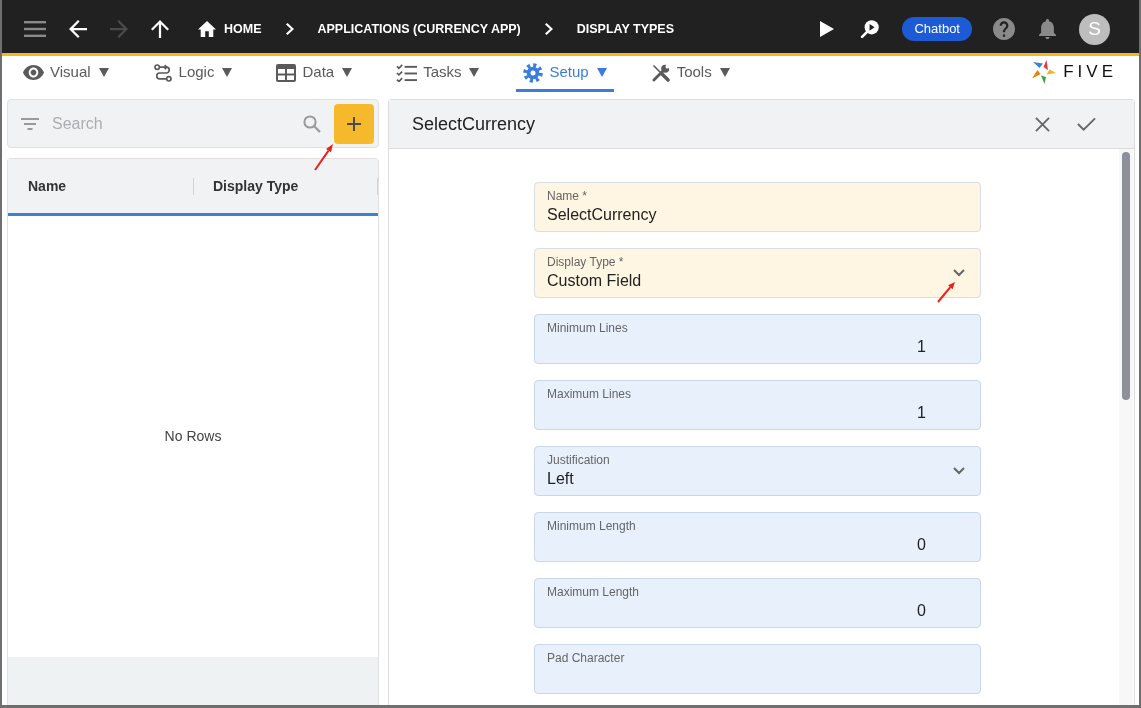 The width and height of the screenshot is (1141, 708). I want to click on back-arrow-icon, so click(78, 29).